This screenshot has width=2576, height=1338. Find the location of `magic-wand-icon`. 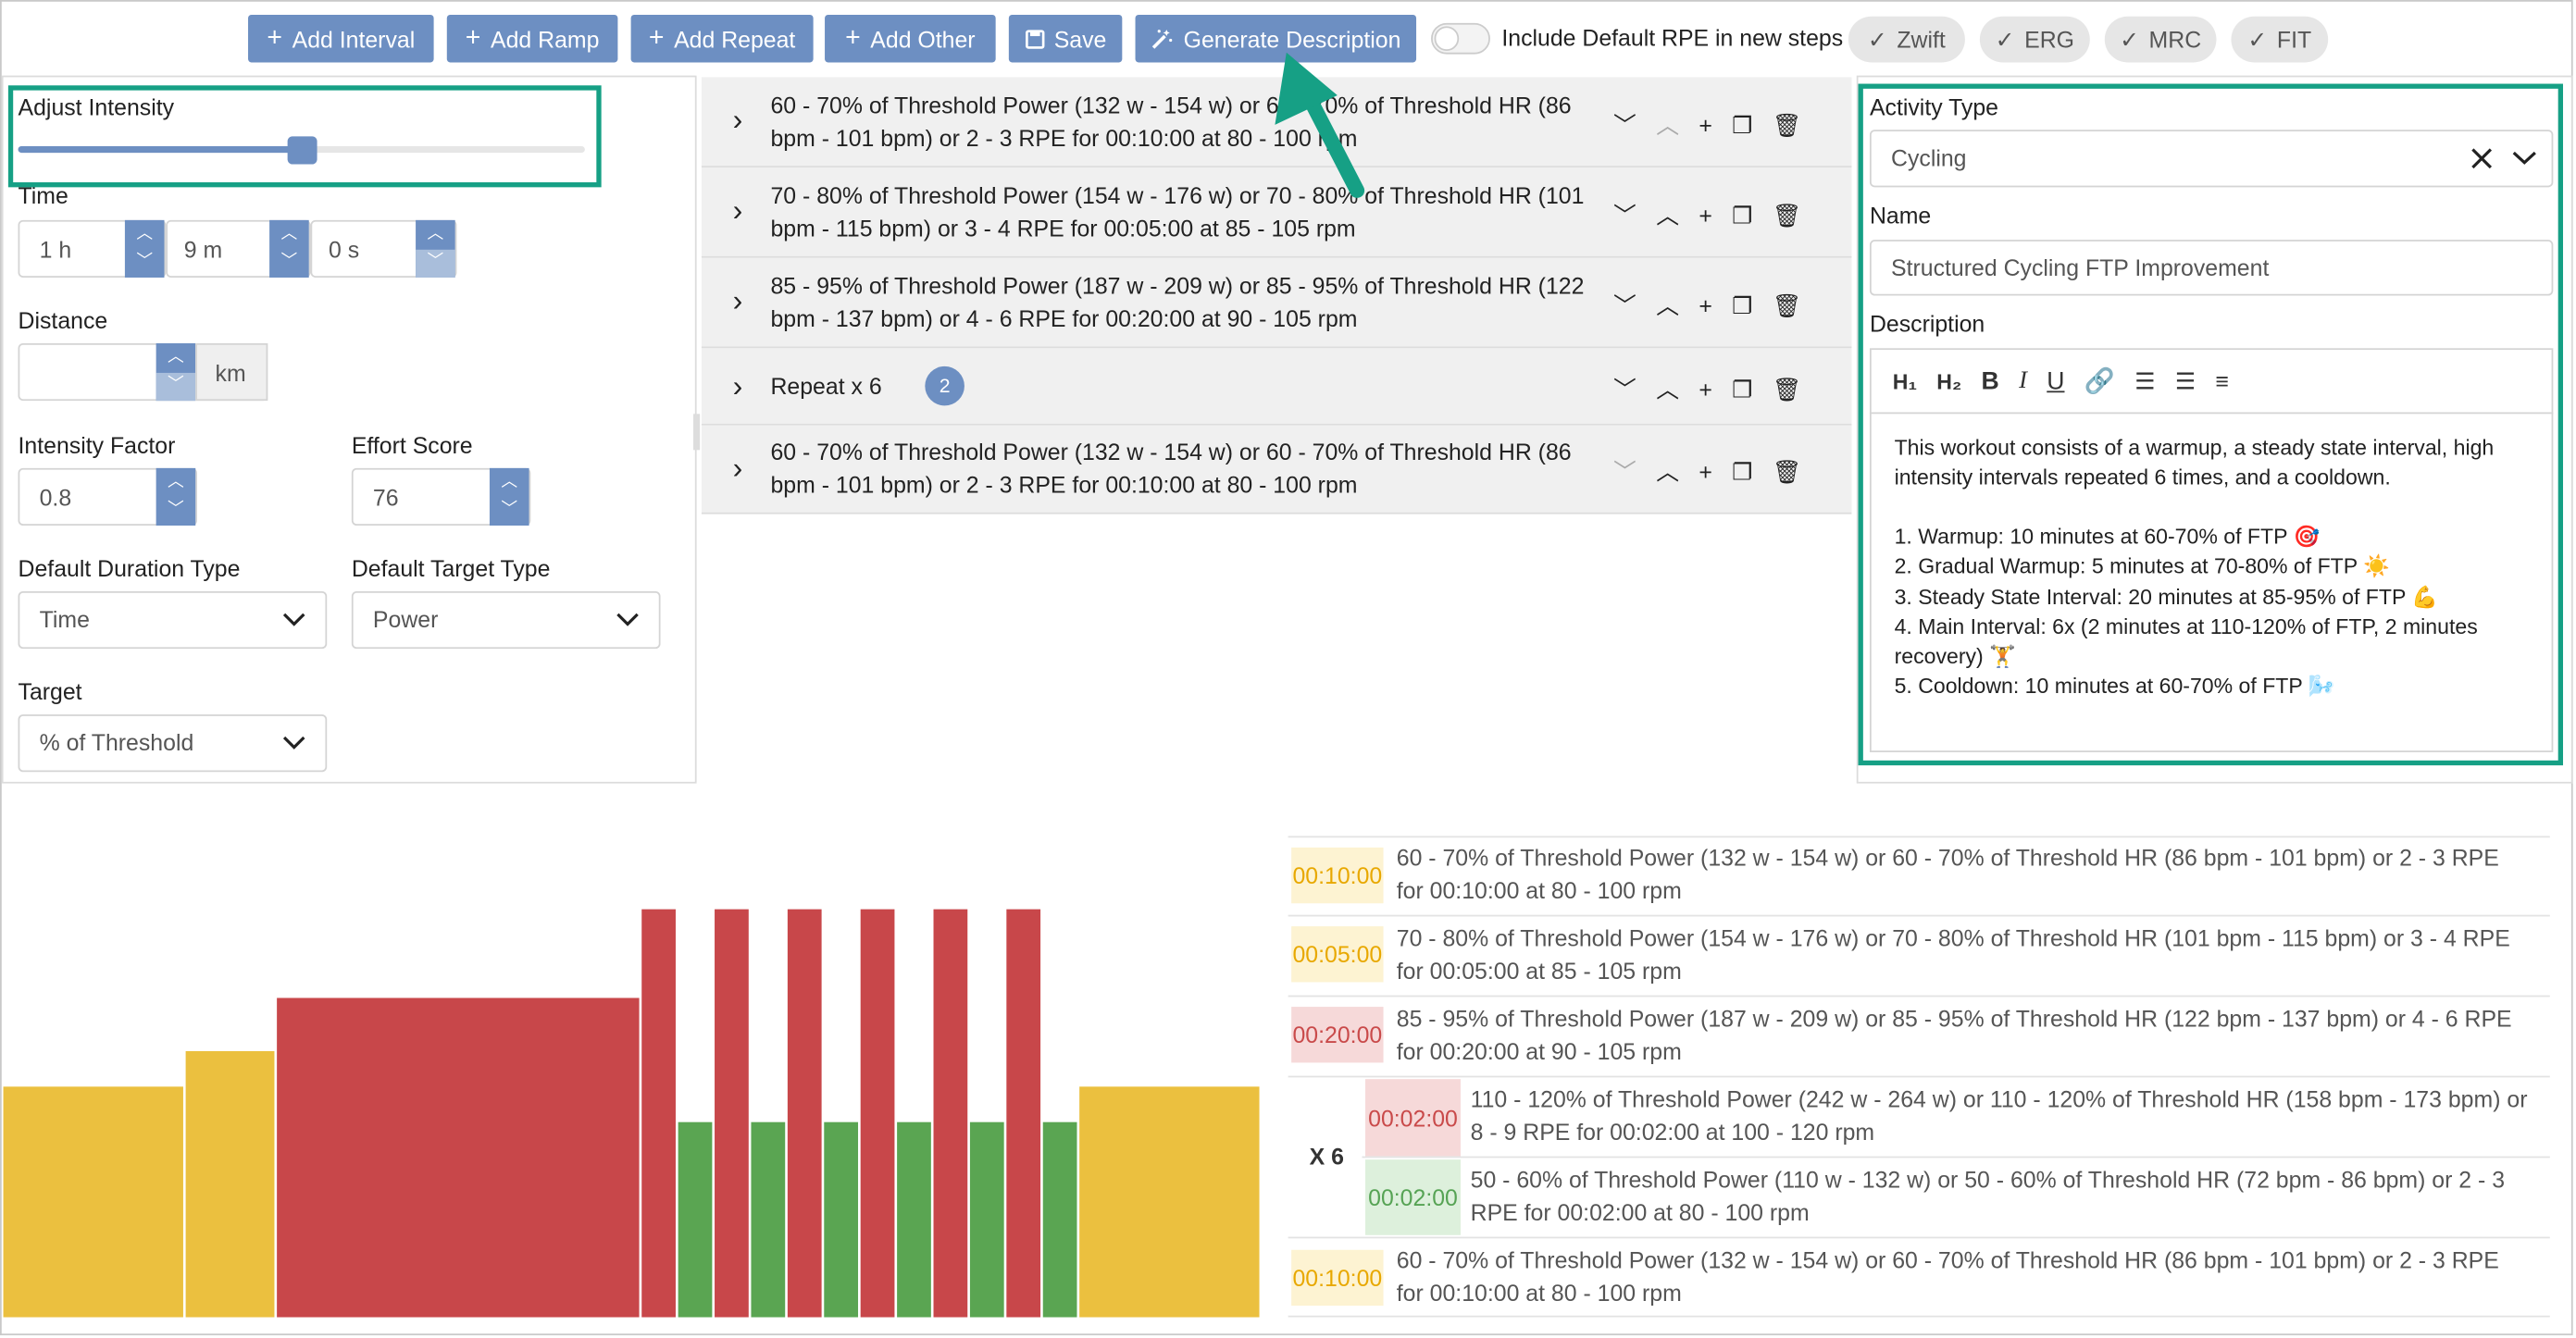

magic-wand-icon is located at coordinates (1162, 38).